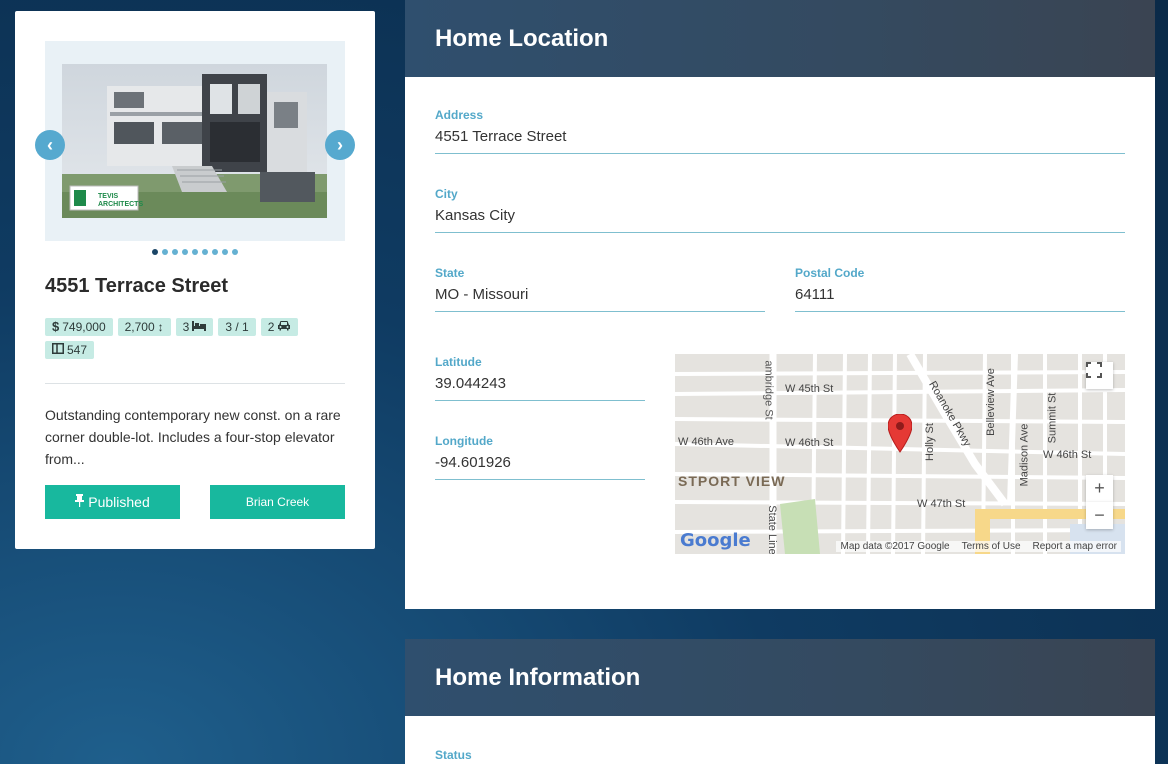 This screenshot has width=1168, height=764. What do you see at coordinates (1067, 455) in the screenshot?
I see `street-label-w46c: W 46th St` at bounding box center [1067, 455].